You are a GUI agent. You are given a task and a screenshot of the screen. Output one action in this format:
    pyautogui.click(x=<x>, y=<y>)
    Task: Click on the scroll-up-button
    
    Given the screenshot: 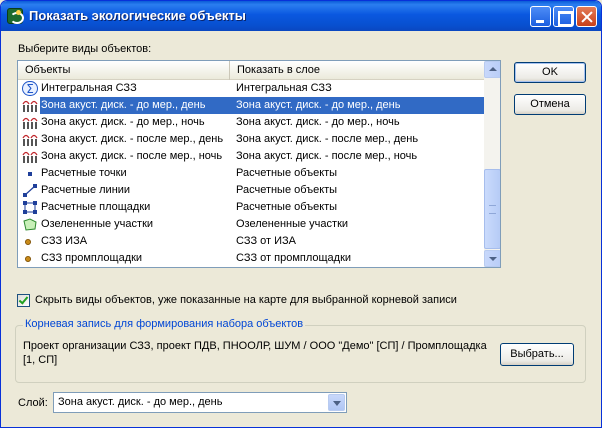 What is the action you would take?
    pyautogui.click(x=492, y=69)
    